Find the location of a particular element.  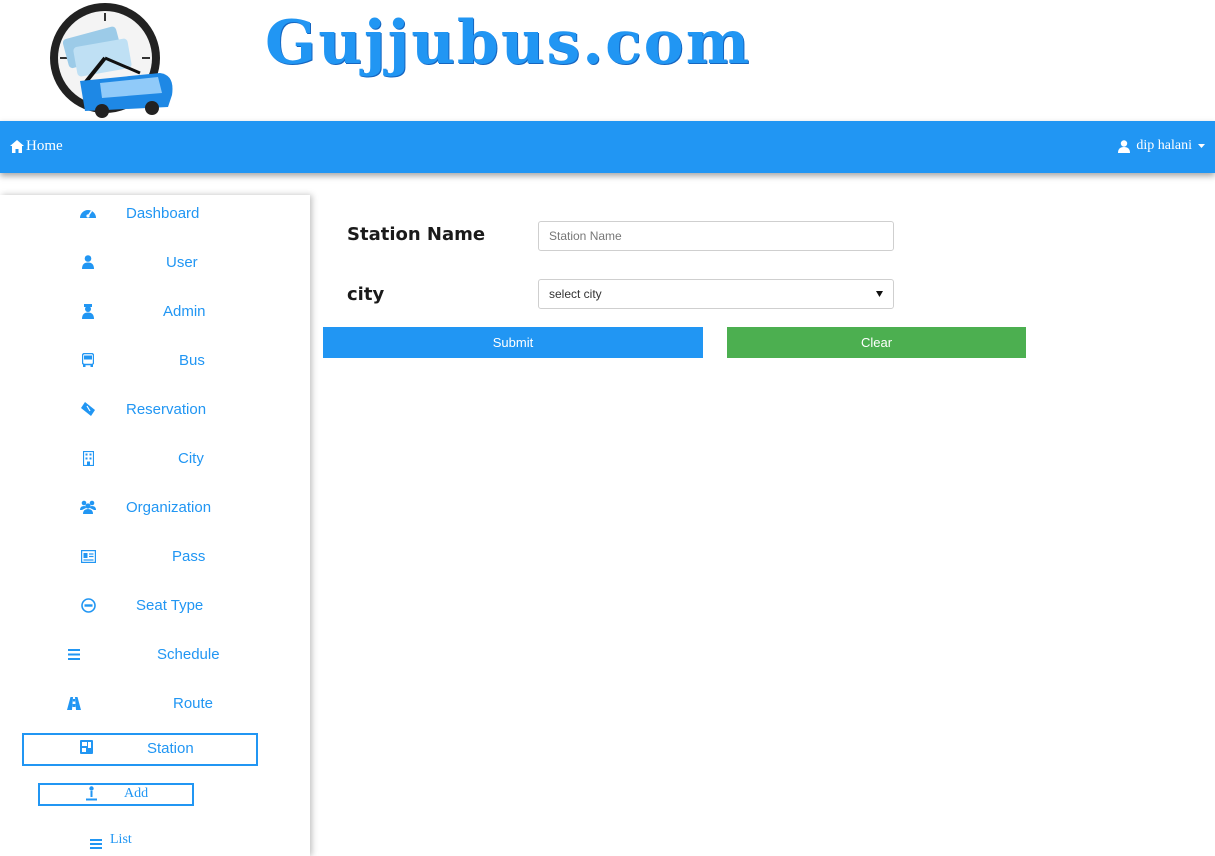

sidebar-item-station: Station is located at coordinates (140, 749).